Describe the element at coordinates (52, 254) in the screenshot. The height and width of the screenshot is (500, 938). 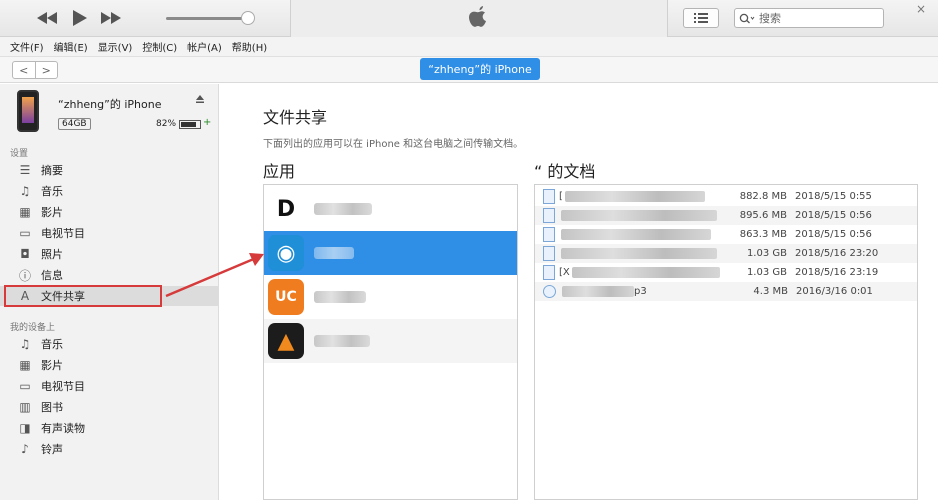
I see `sidebar-item-label: 照片` at that location.